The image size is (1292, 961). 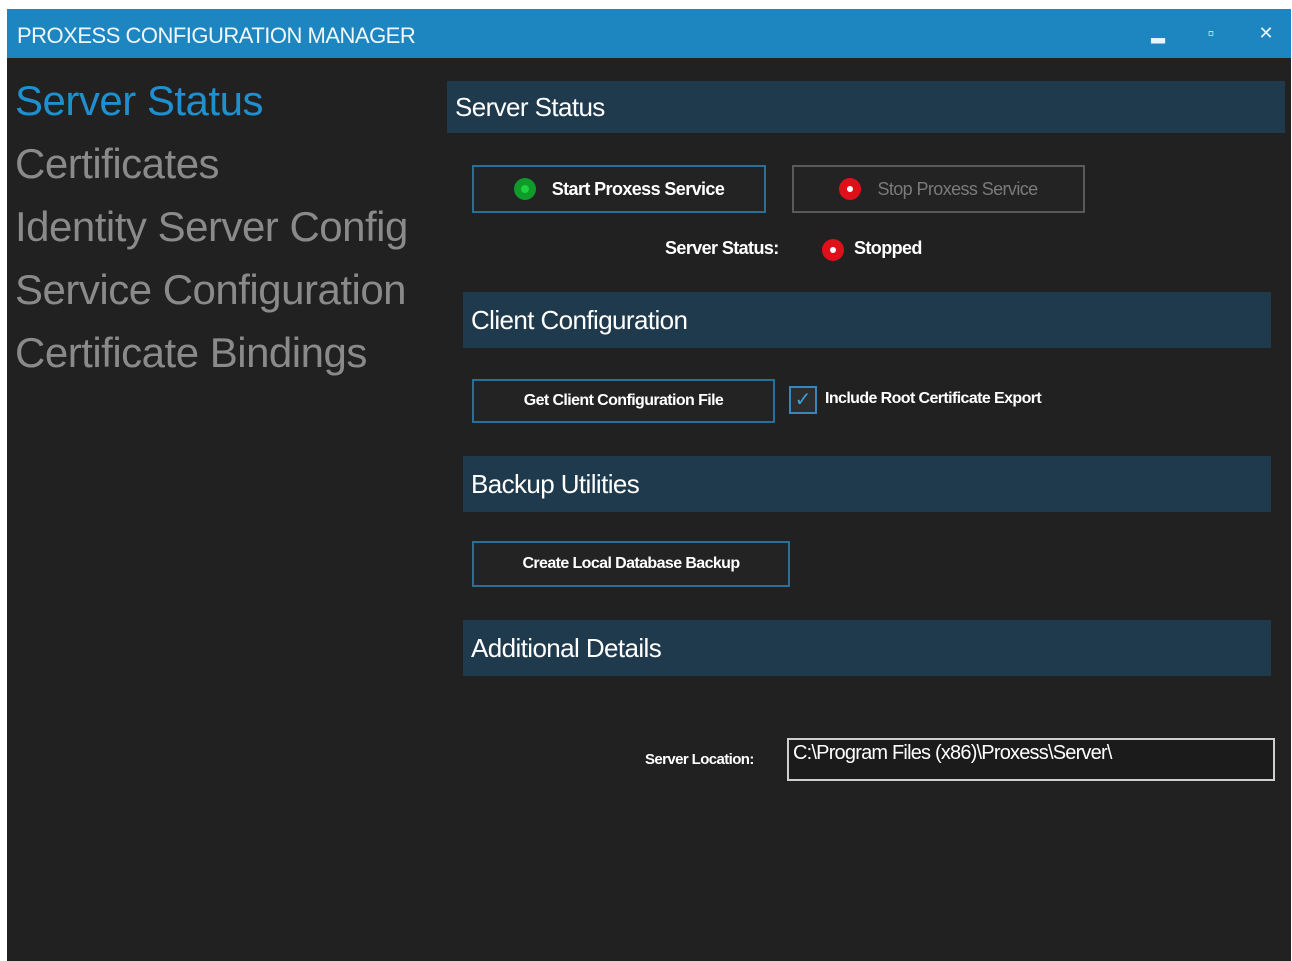 I want to click on server-location-field: C:\Program Files (x86)\Proxess\Server\, so click(x=1031, y=759).